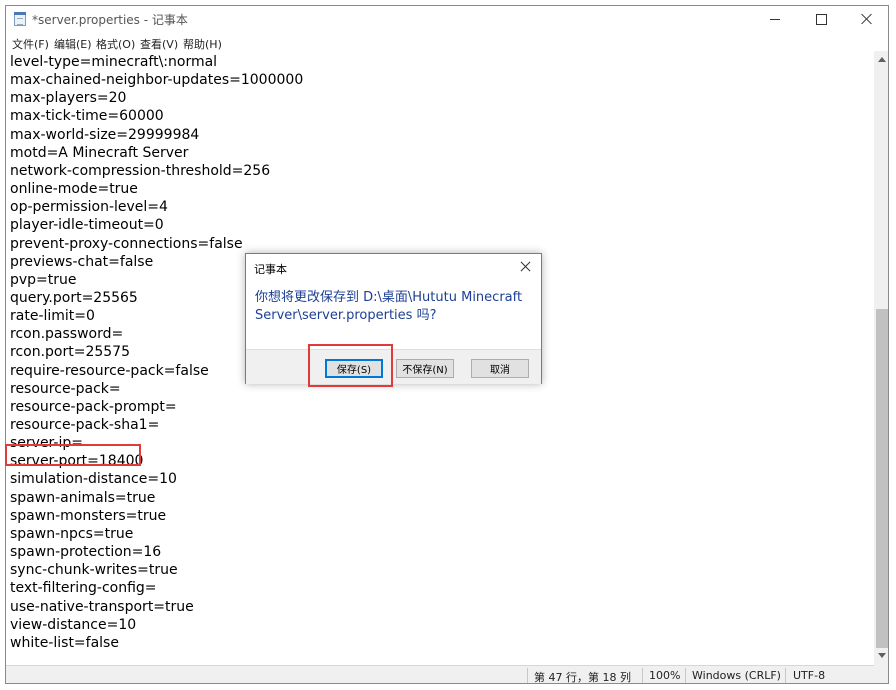  I want to click on editor-line: resource-pack-prompt=, so click(93, 406).